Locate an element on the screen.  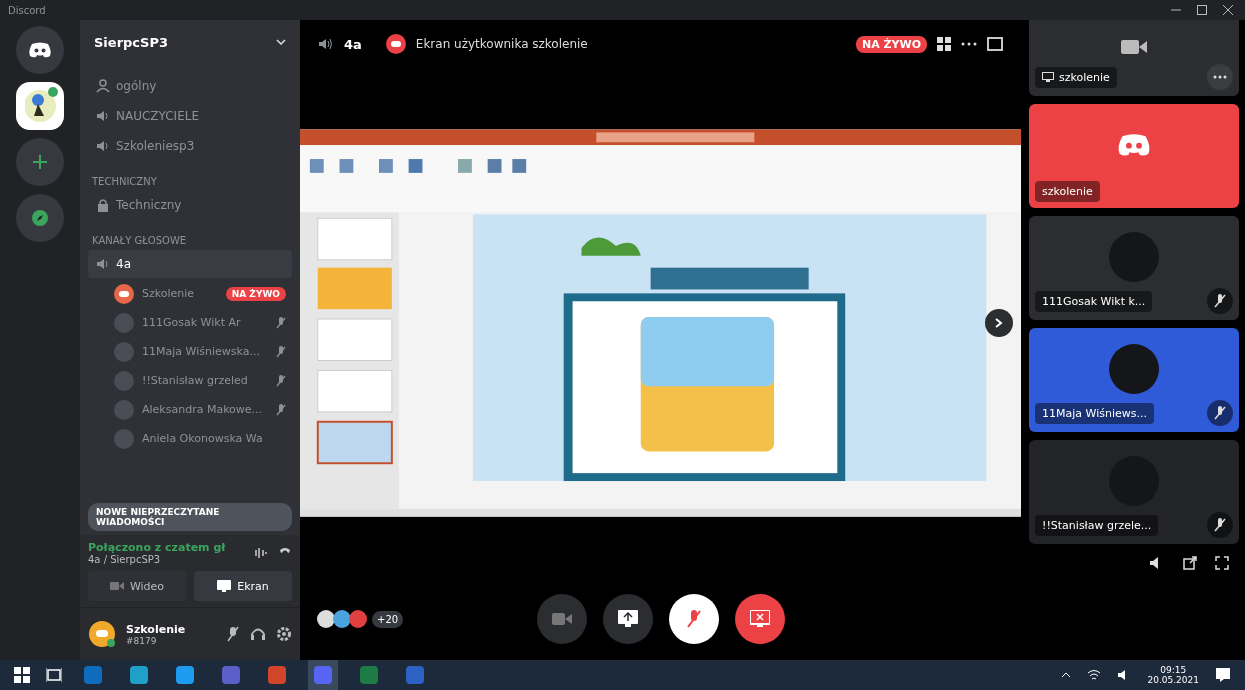
start-icon is located at coordinates (22, 675).